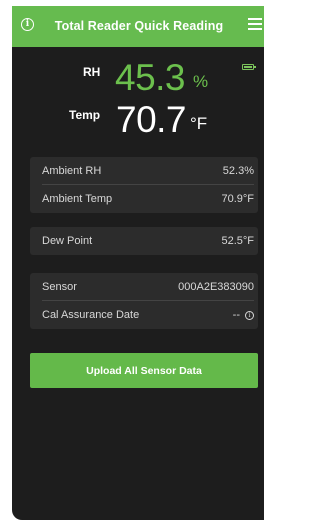 This screenshot has height=527, width=320. What do you see at coordinates (201, 81) in the screenshot?
I see `rh-unit: %` at bounding box center [201, 81].